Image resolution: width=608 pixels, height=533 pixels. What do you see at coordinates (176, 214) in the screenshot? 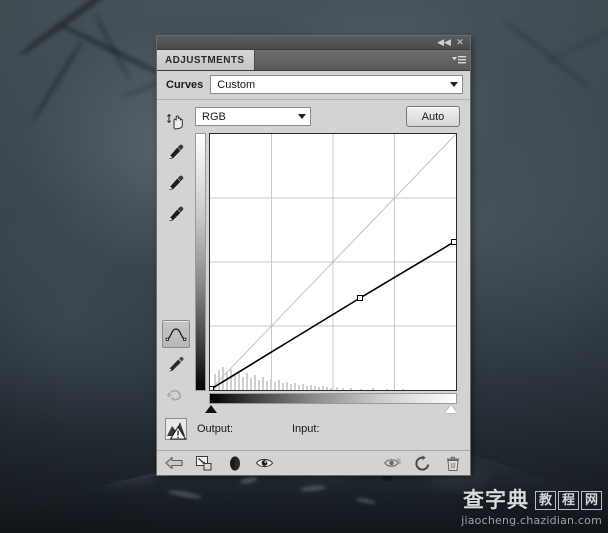
I see `eyedropper-white-point-icon` at bounding box center [176, 214].